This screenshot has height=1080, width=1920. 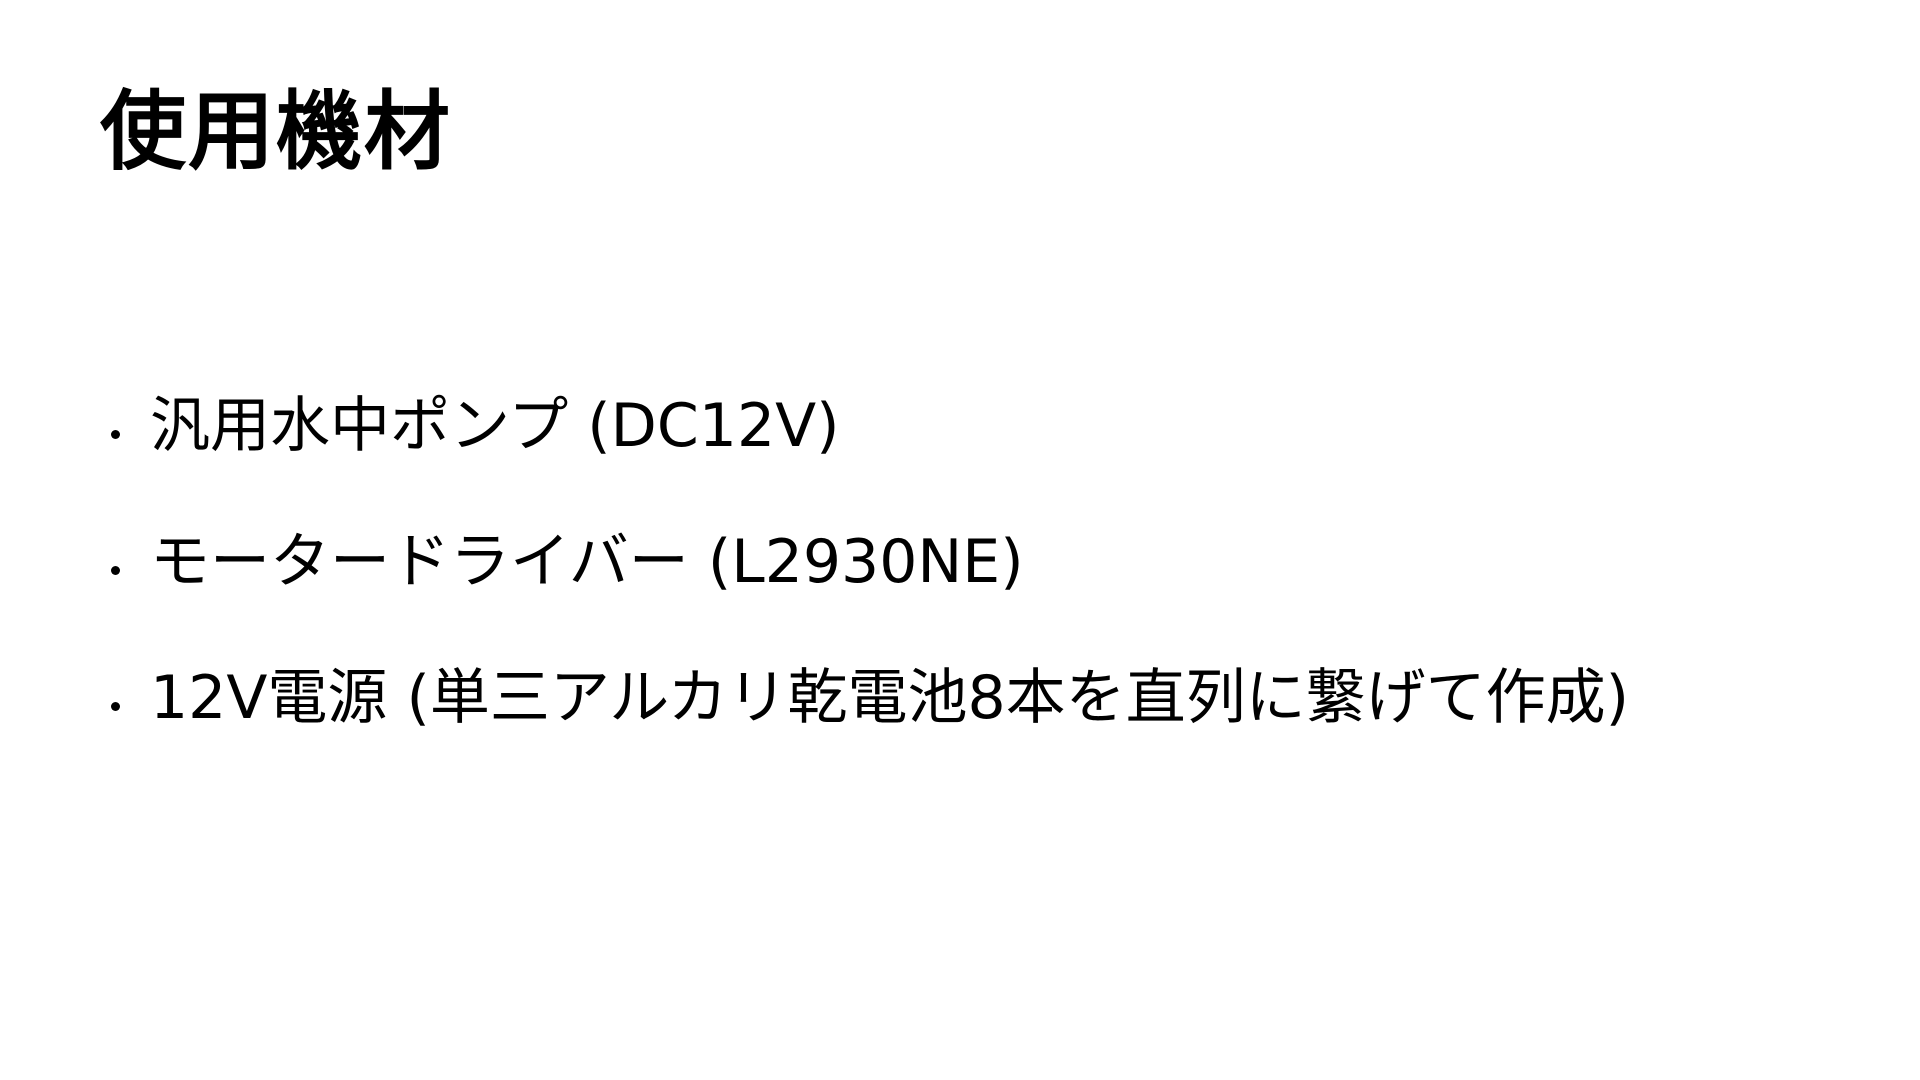 What do you see at coordinates (276, 132) in the screenshot?
I see `slide-title: 使用機材` at bounding box center [276, 132].